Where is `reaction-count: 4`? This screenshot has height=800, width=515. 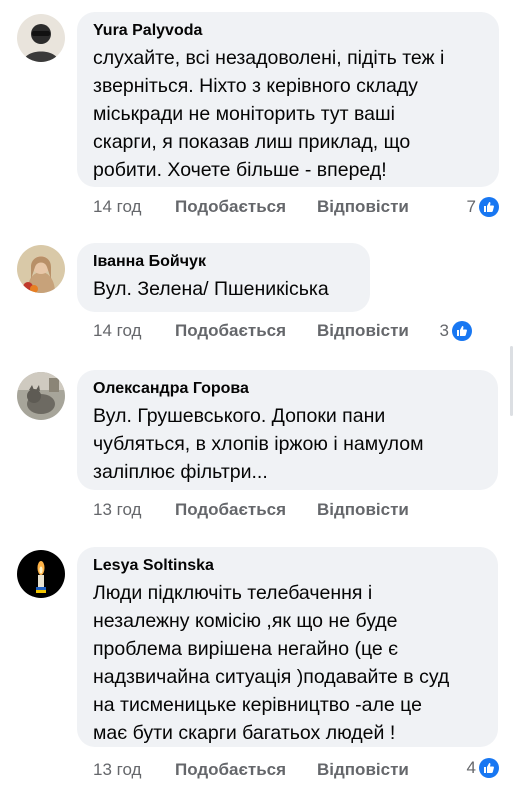
reaction-count: 4 is located at coordinates (471, 767).